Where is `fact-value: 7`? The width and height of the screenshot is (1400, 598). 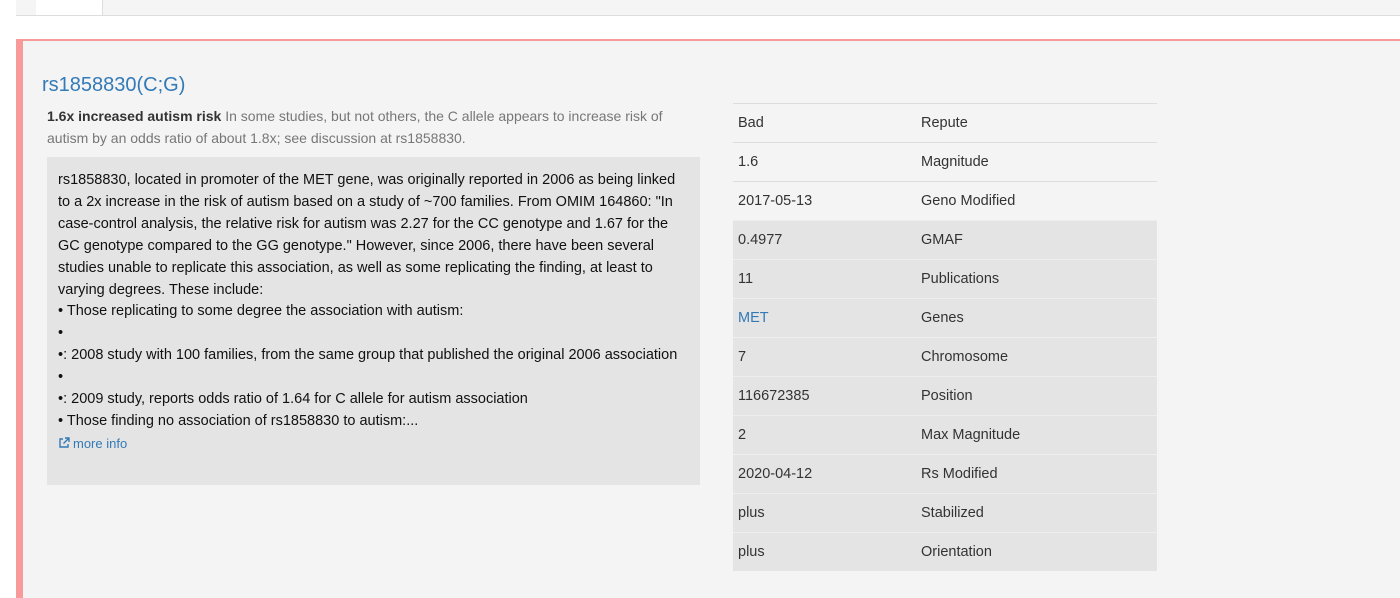
fact-value: 7 is located at coordinates (824, 357).